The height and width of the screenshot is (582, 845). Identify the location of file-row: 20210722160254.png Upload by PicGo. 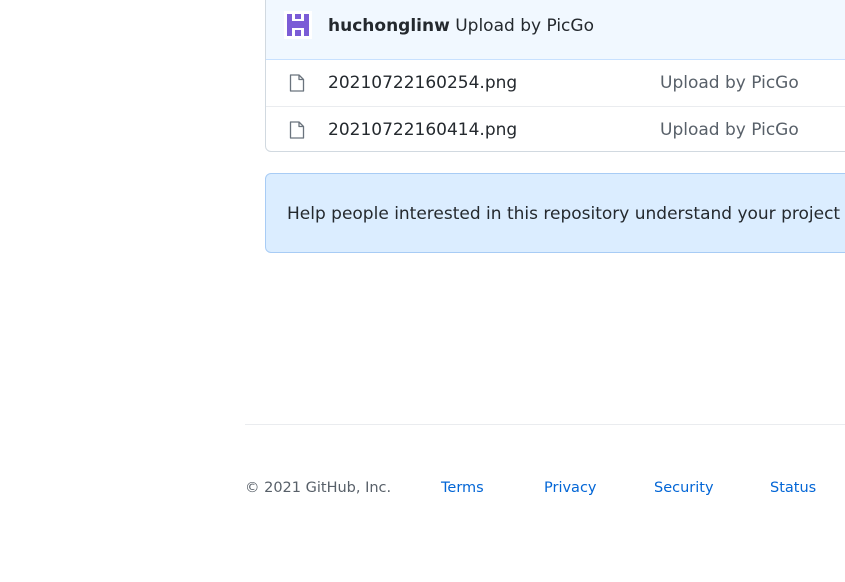
(555, 83).